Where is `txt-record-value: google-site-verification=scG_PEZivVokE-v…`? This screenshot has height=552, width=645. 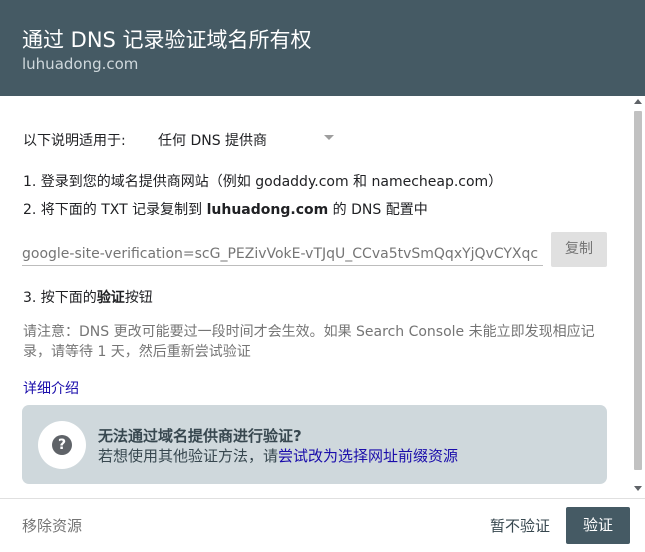 txt-record-value: google-site-verification=scG_PEZivVokE-v… is located at coordinates (280, 254).